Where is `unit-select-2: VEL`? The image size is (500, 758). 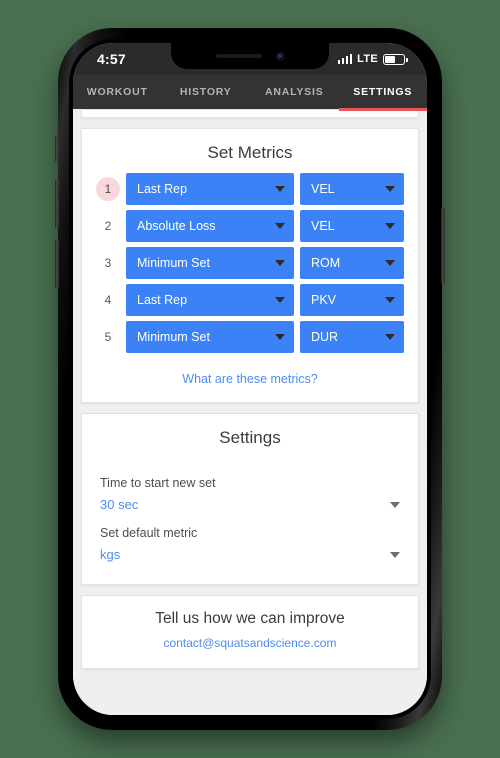
unit-select-2: VEL is located at coordinates (352, 226).